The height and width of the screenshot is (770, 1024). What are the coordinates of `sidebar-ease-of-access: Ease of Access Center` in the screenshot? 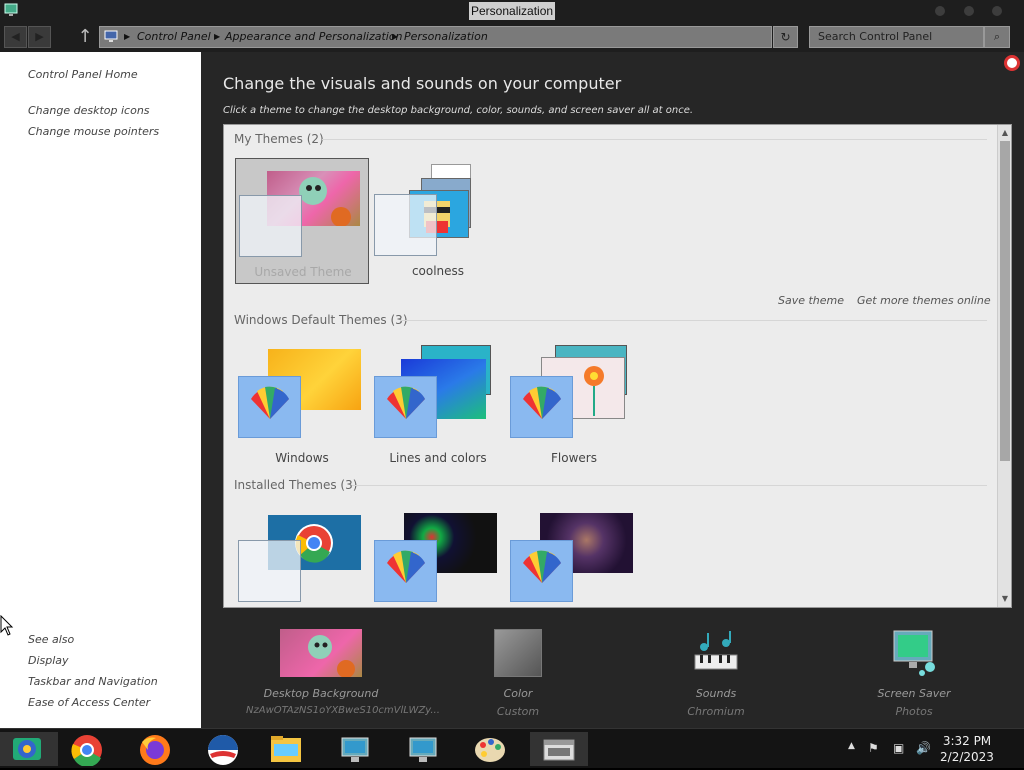 It's located at (89, 702).